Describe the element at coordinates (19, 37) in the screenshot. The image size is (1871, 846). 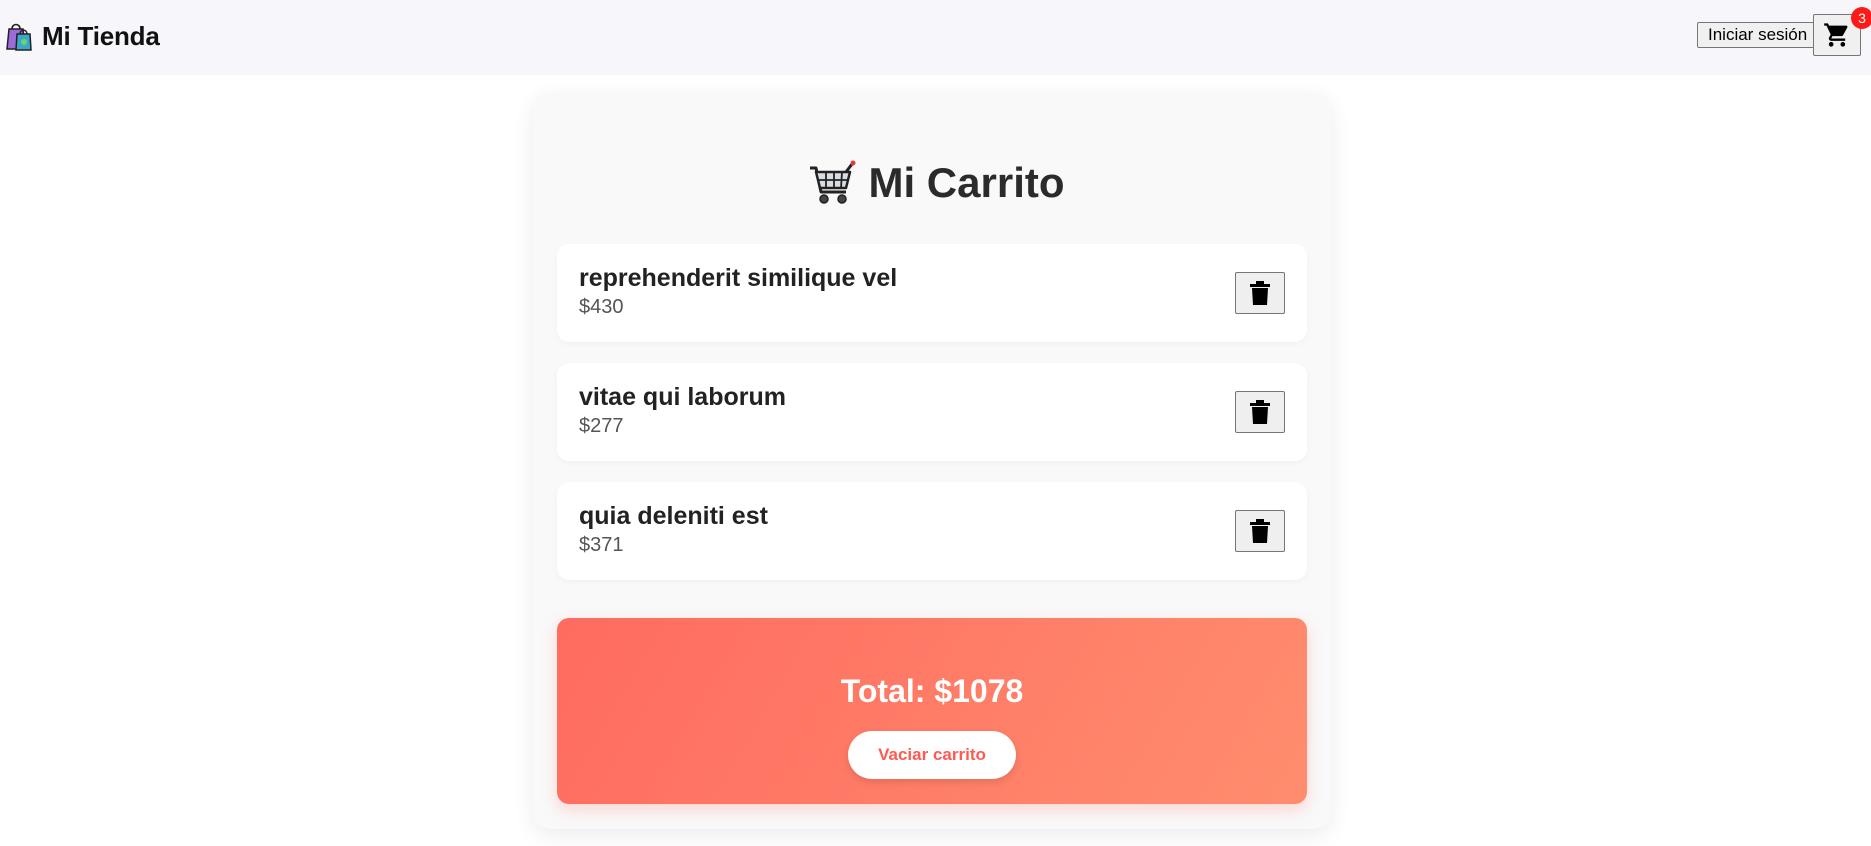
I see `shopping-bags-icon` at that location.